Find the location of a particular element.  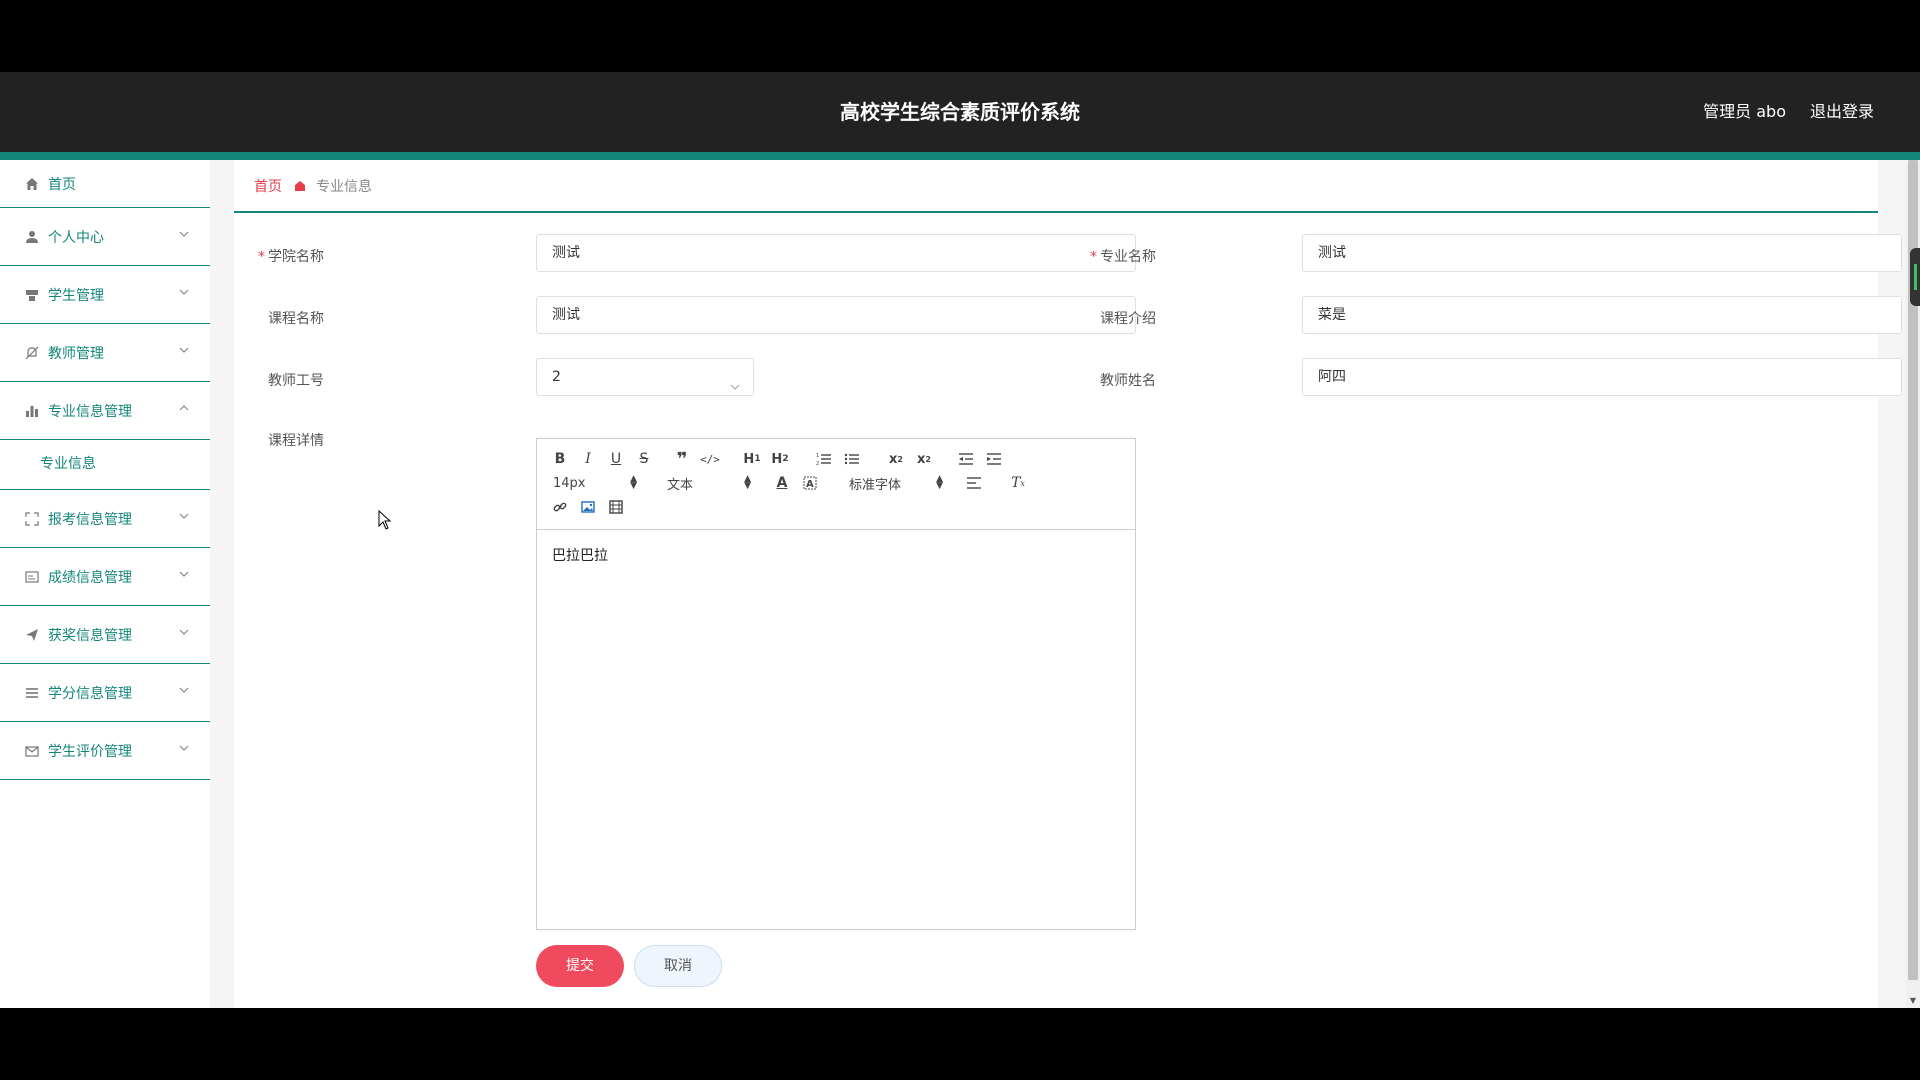

h2-icon: H2 is located at coordinates (780, 459).